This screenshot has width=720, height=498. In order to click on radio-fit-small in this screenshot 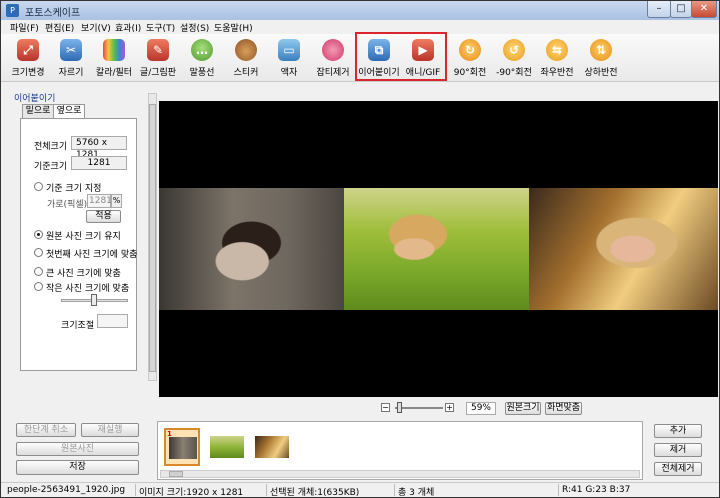, I will do `click(38, 286)`.